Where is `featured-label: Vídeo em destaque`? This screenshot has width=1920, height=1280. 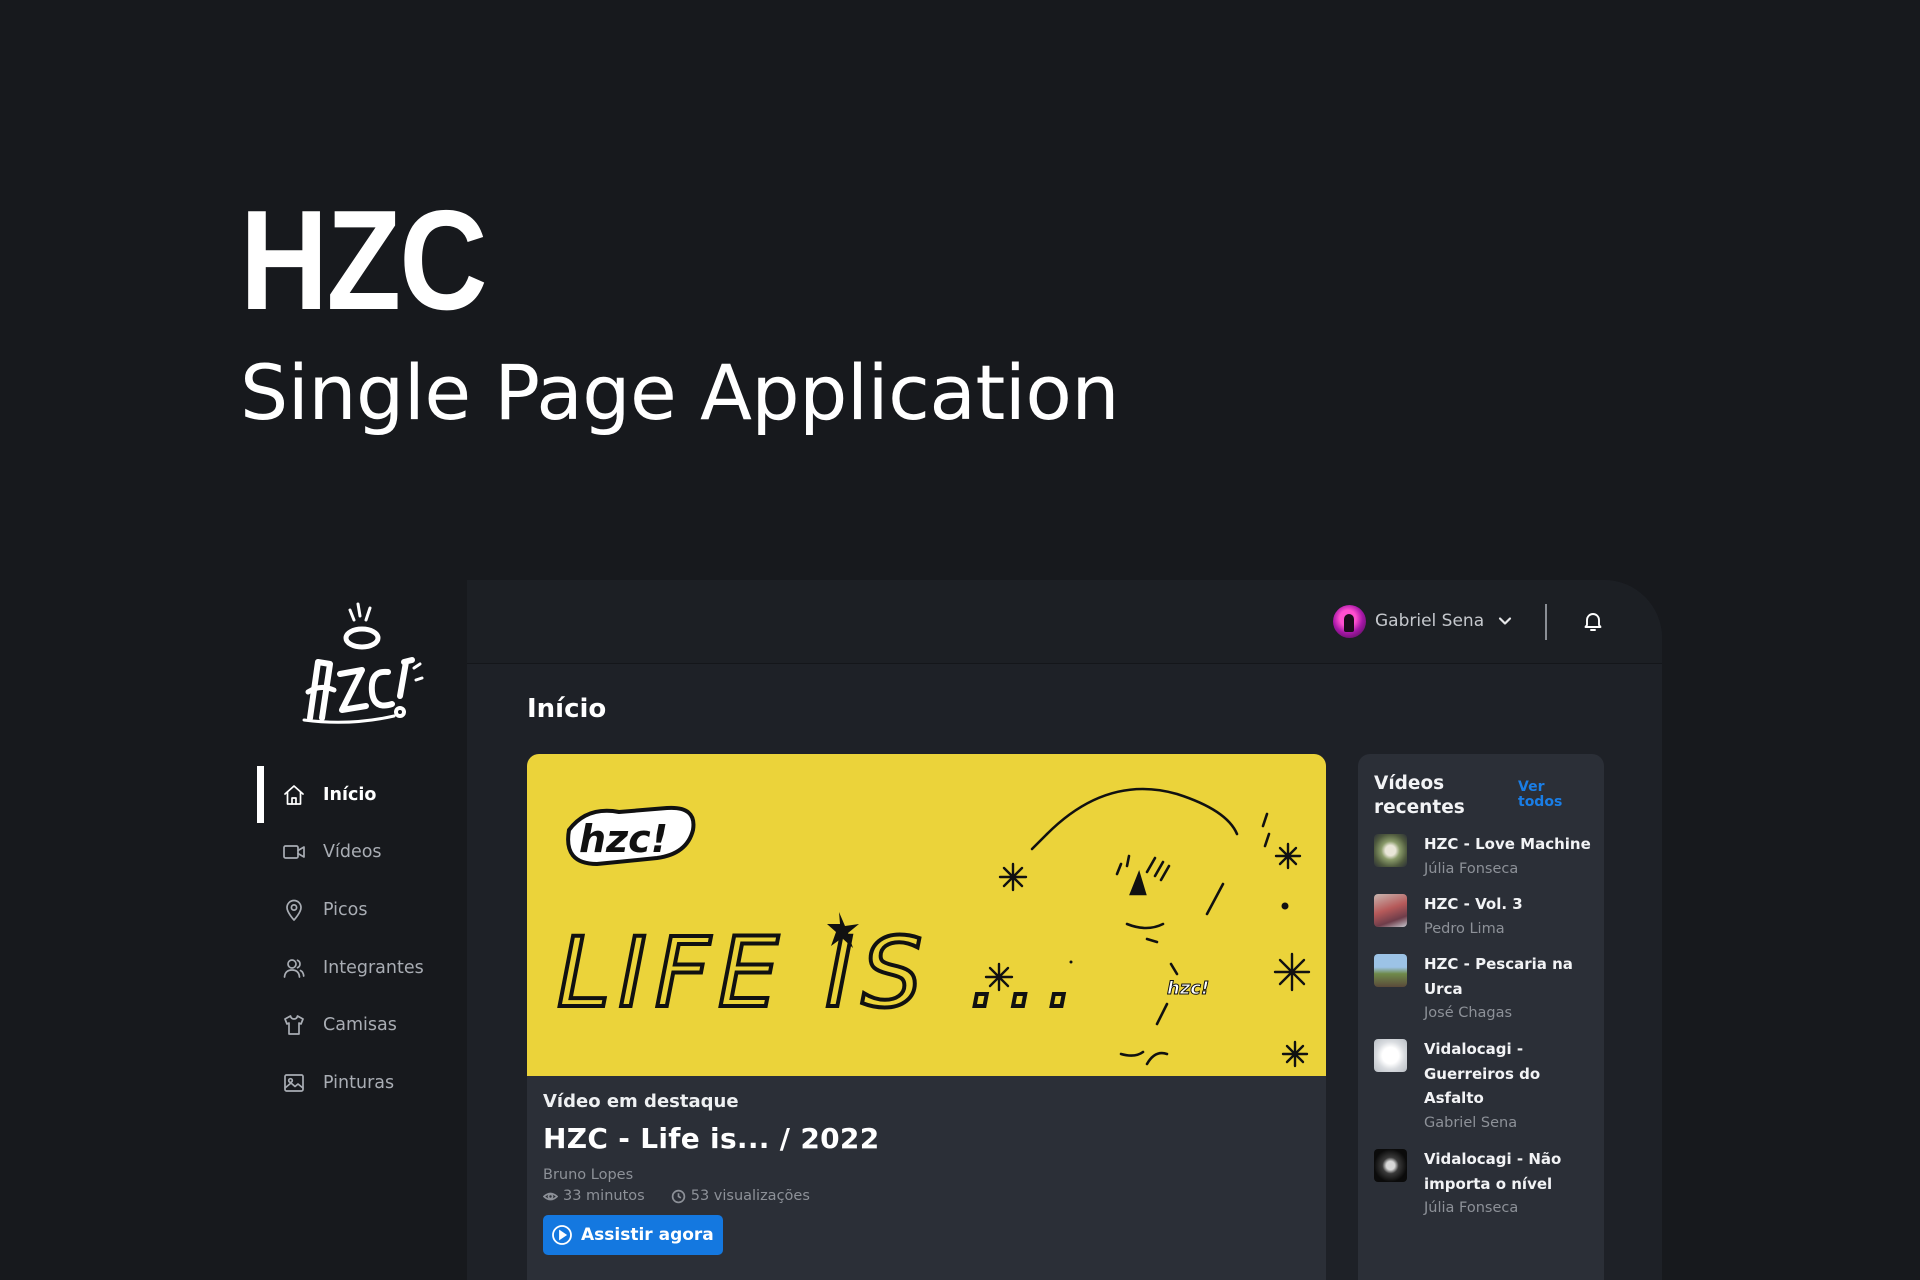
featured-label: Vídeo em destaque is located at coordinates (641, 1101).